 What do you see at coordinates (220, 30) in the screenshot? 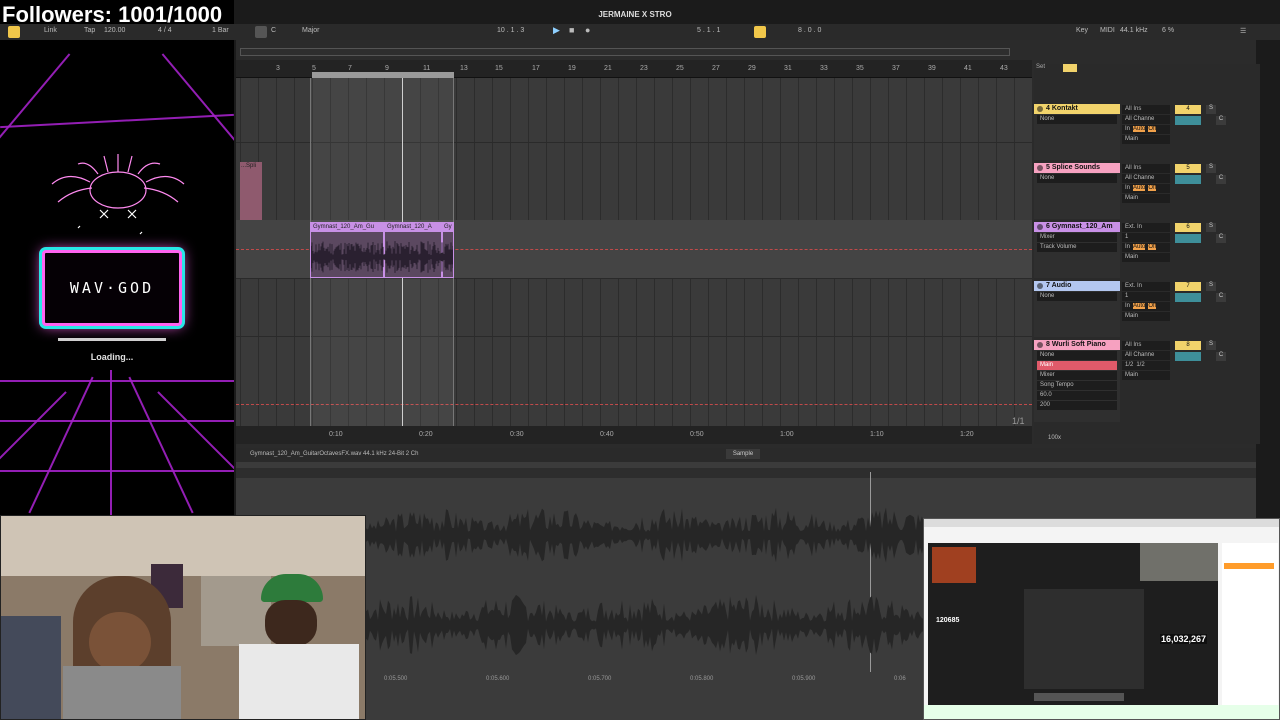
I see `quantize-menu: 1 Bar` at bounding box center [220, 30].